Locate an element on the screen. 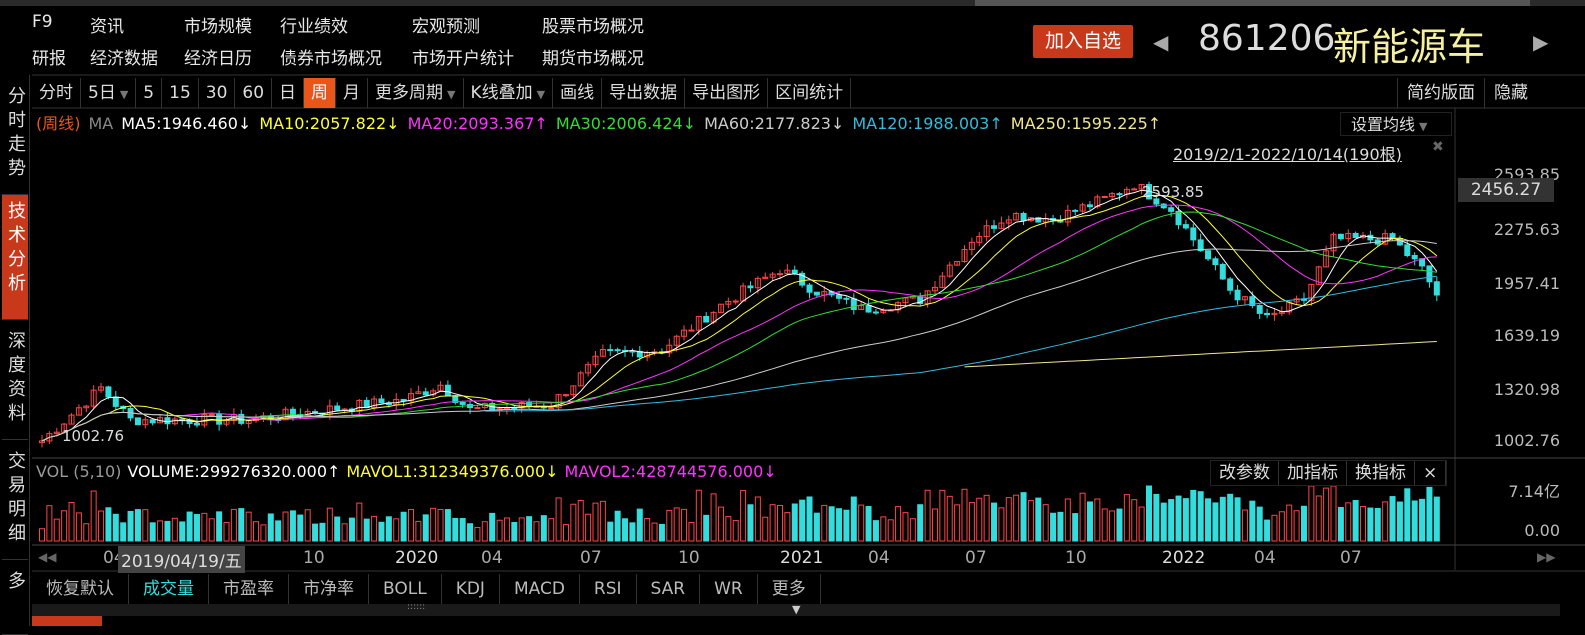 This screenshot has width=1585, height=635. toolbar-9: 更多周期 ▼ is located at coordinates (416, 93).